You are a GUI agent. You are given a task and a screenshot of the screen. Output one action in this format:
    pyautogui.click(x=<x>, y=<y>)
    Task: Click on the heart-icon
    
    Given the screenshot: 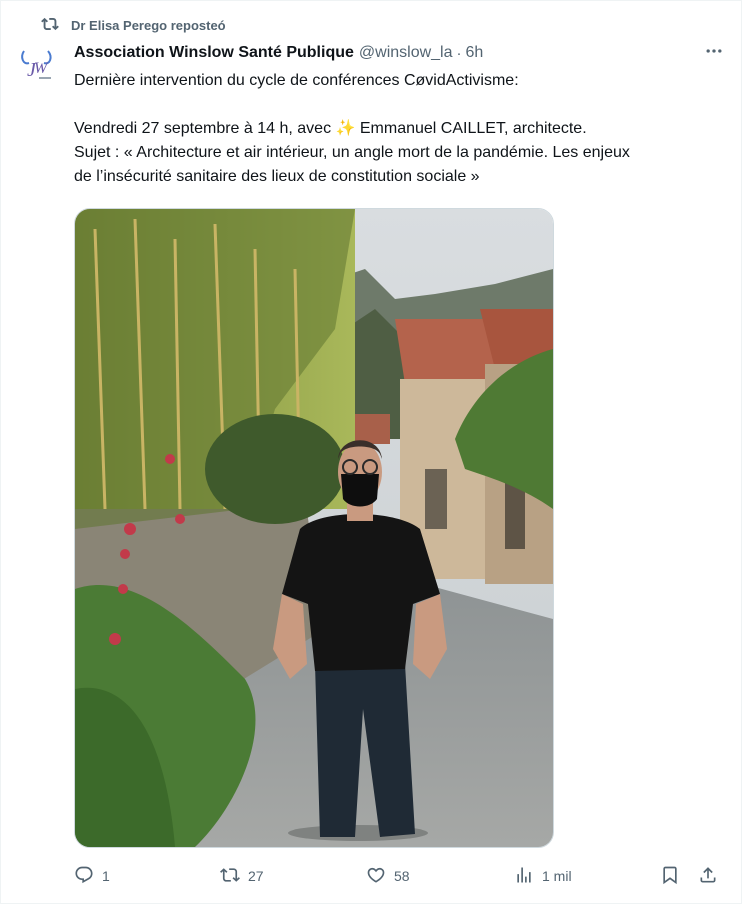 What is the action you would take?
    pyautogui.click(x=376, y=876)
    